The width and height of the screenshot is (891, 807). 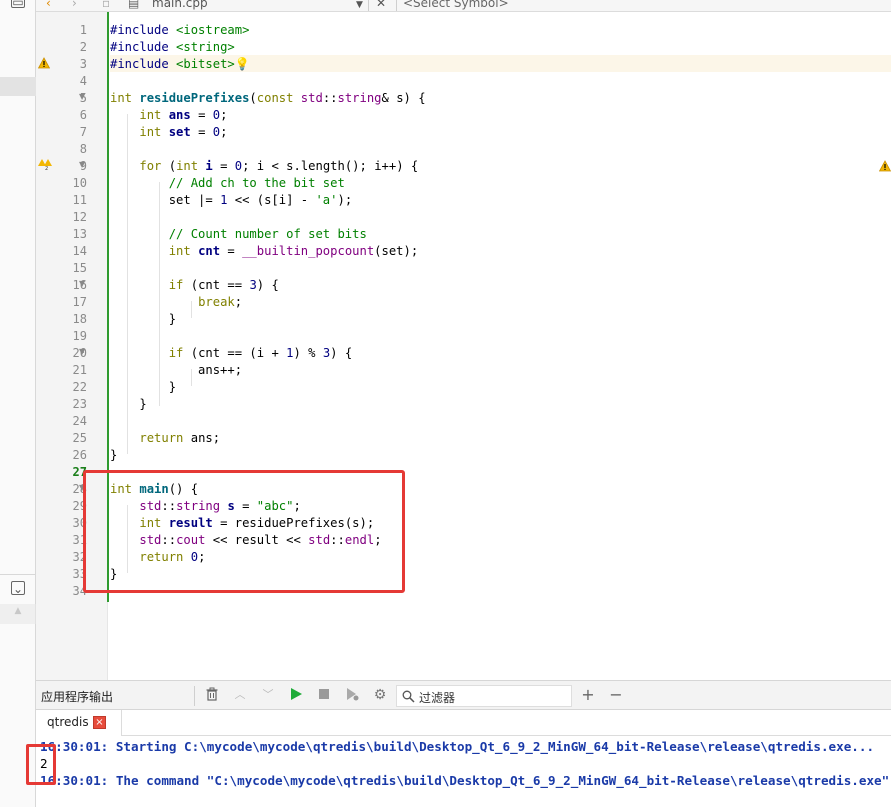 I want to click on code-line: return 0;, so click(x=500, y=557).